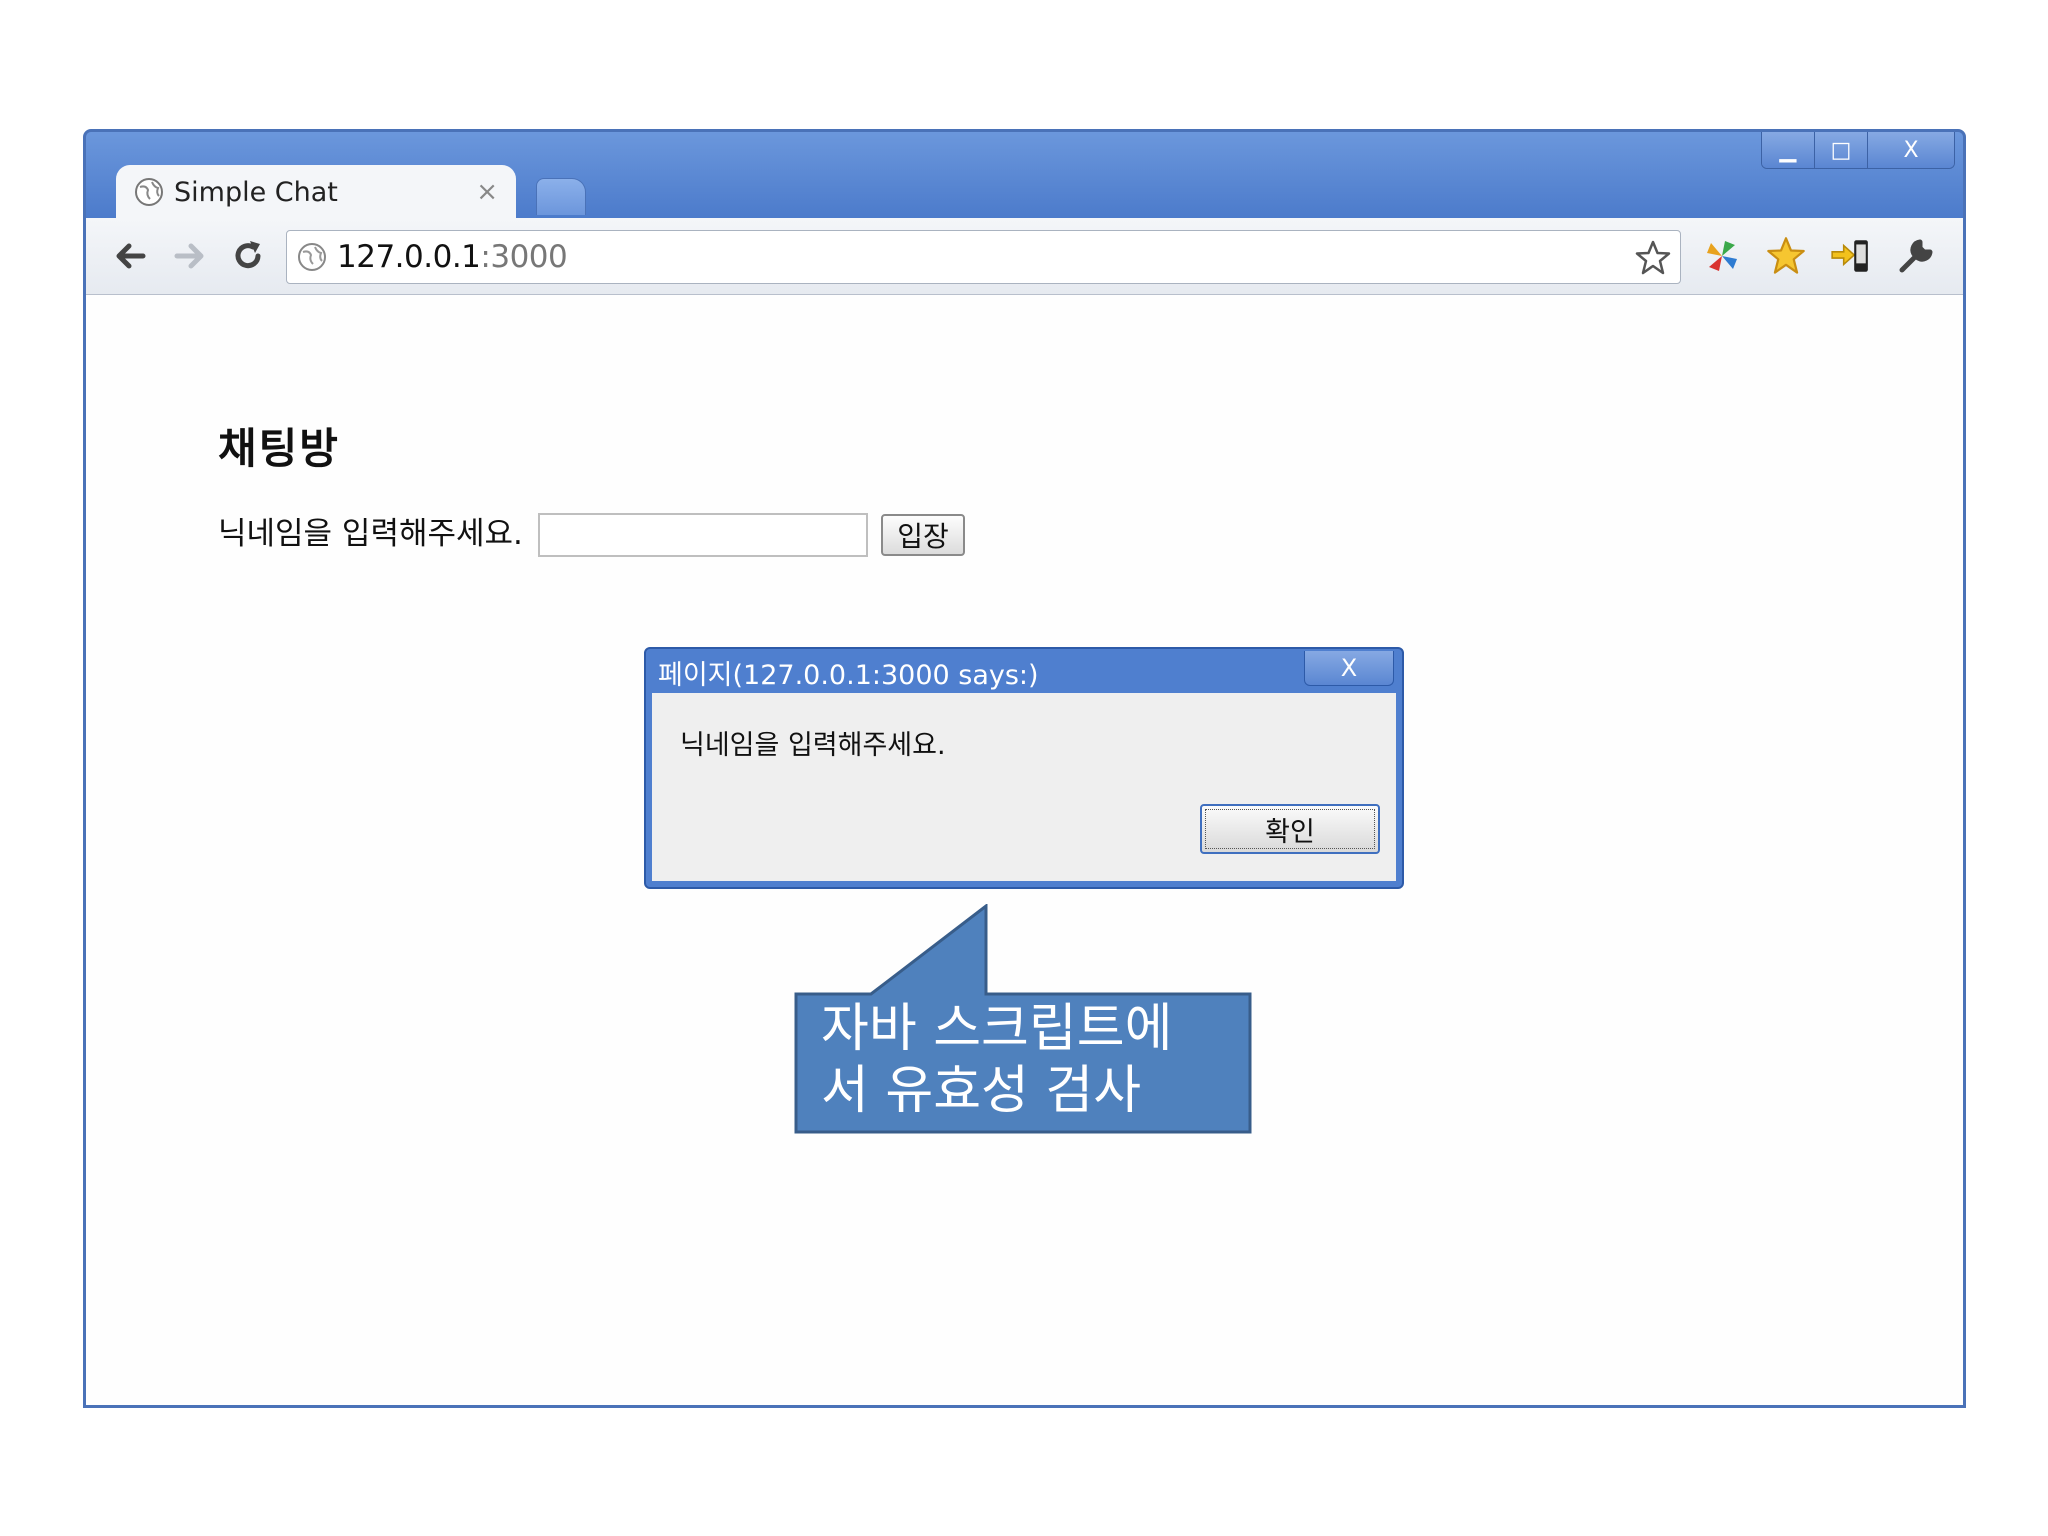  I want to click on bookmarks-star-button, so click(1786, 256).